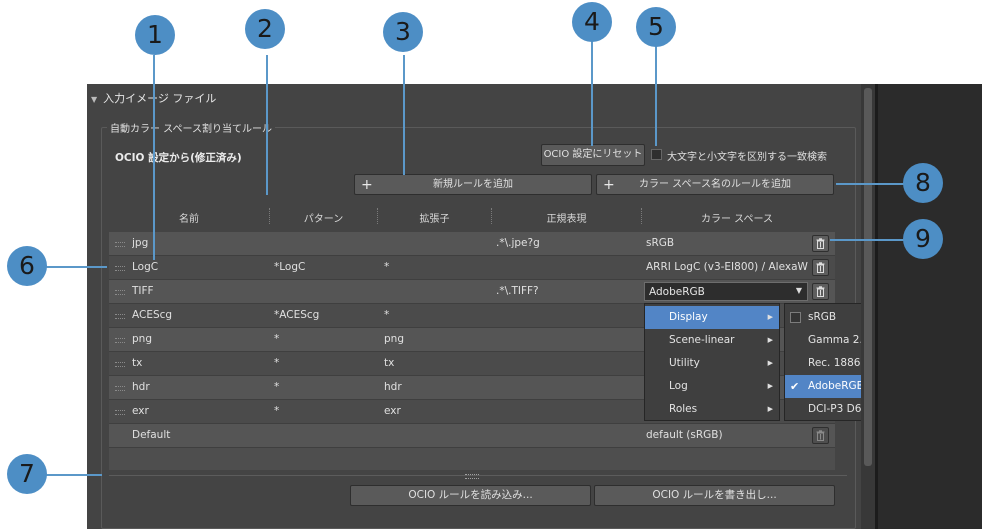 Image resolution: width=982 pixels, height=529 pixels. Describe the element at coordinates (189, 217) in the screenshot. I see `column-header-name: 名前` at that location.